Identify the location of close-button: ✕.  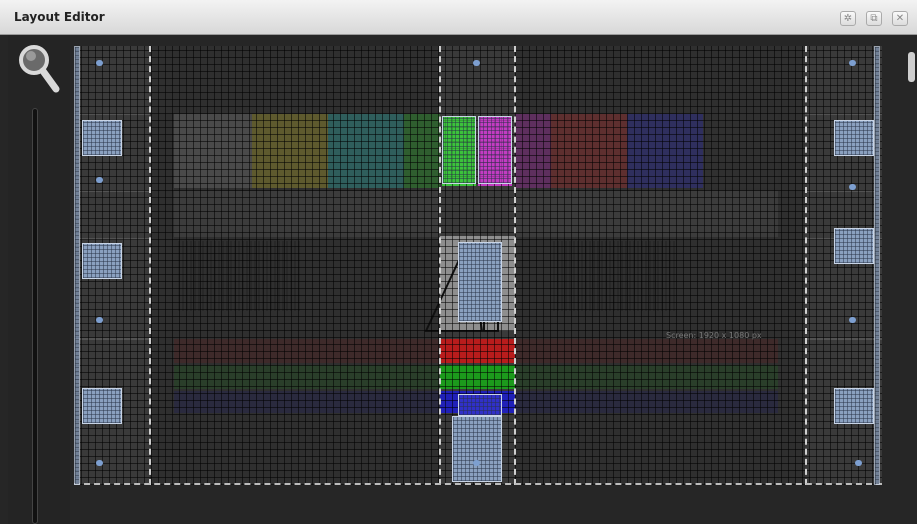
(900, 18).